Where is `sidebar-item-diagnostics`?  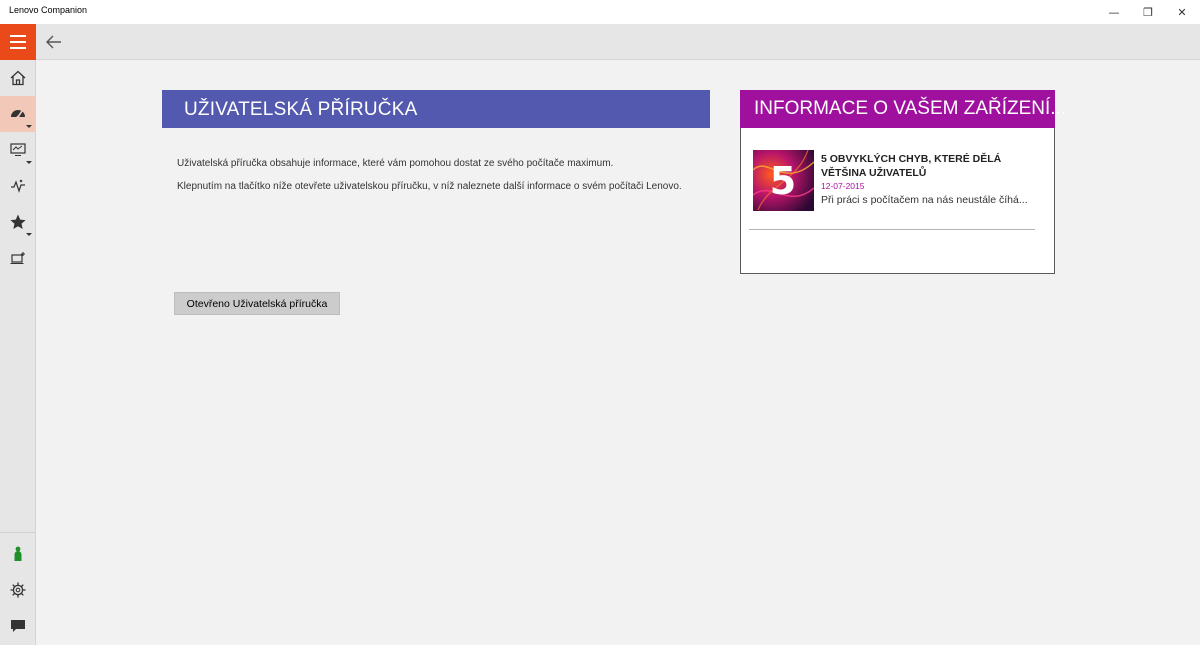 sidebar-item-diagnostics is located at coordinates (18, 186).